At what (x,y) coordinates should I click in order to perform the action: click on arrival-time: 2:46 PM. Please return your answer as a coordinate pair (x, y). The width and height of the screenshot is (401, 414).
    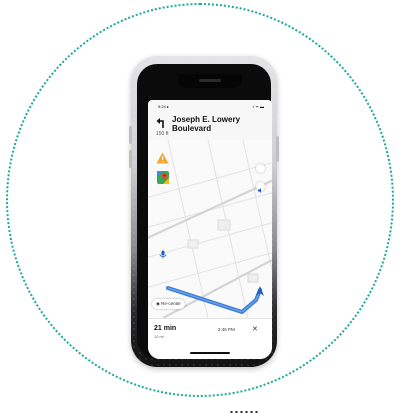
    Looking at the image, I should click on (226, 329).